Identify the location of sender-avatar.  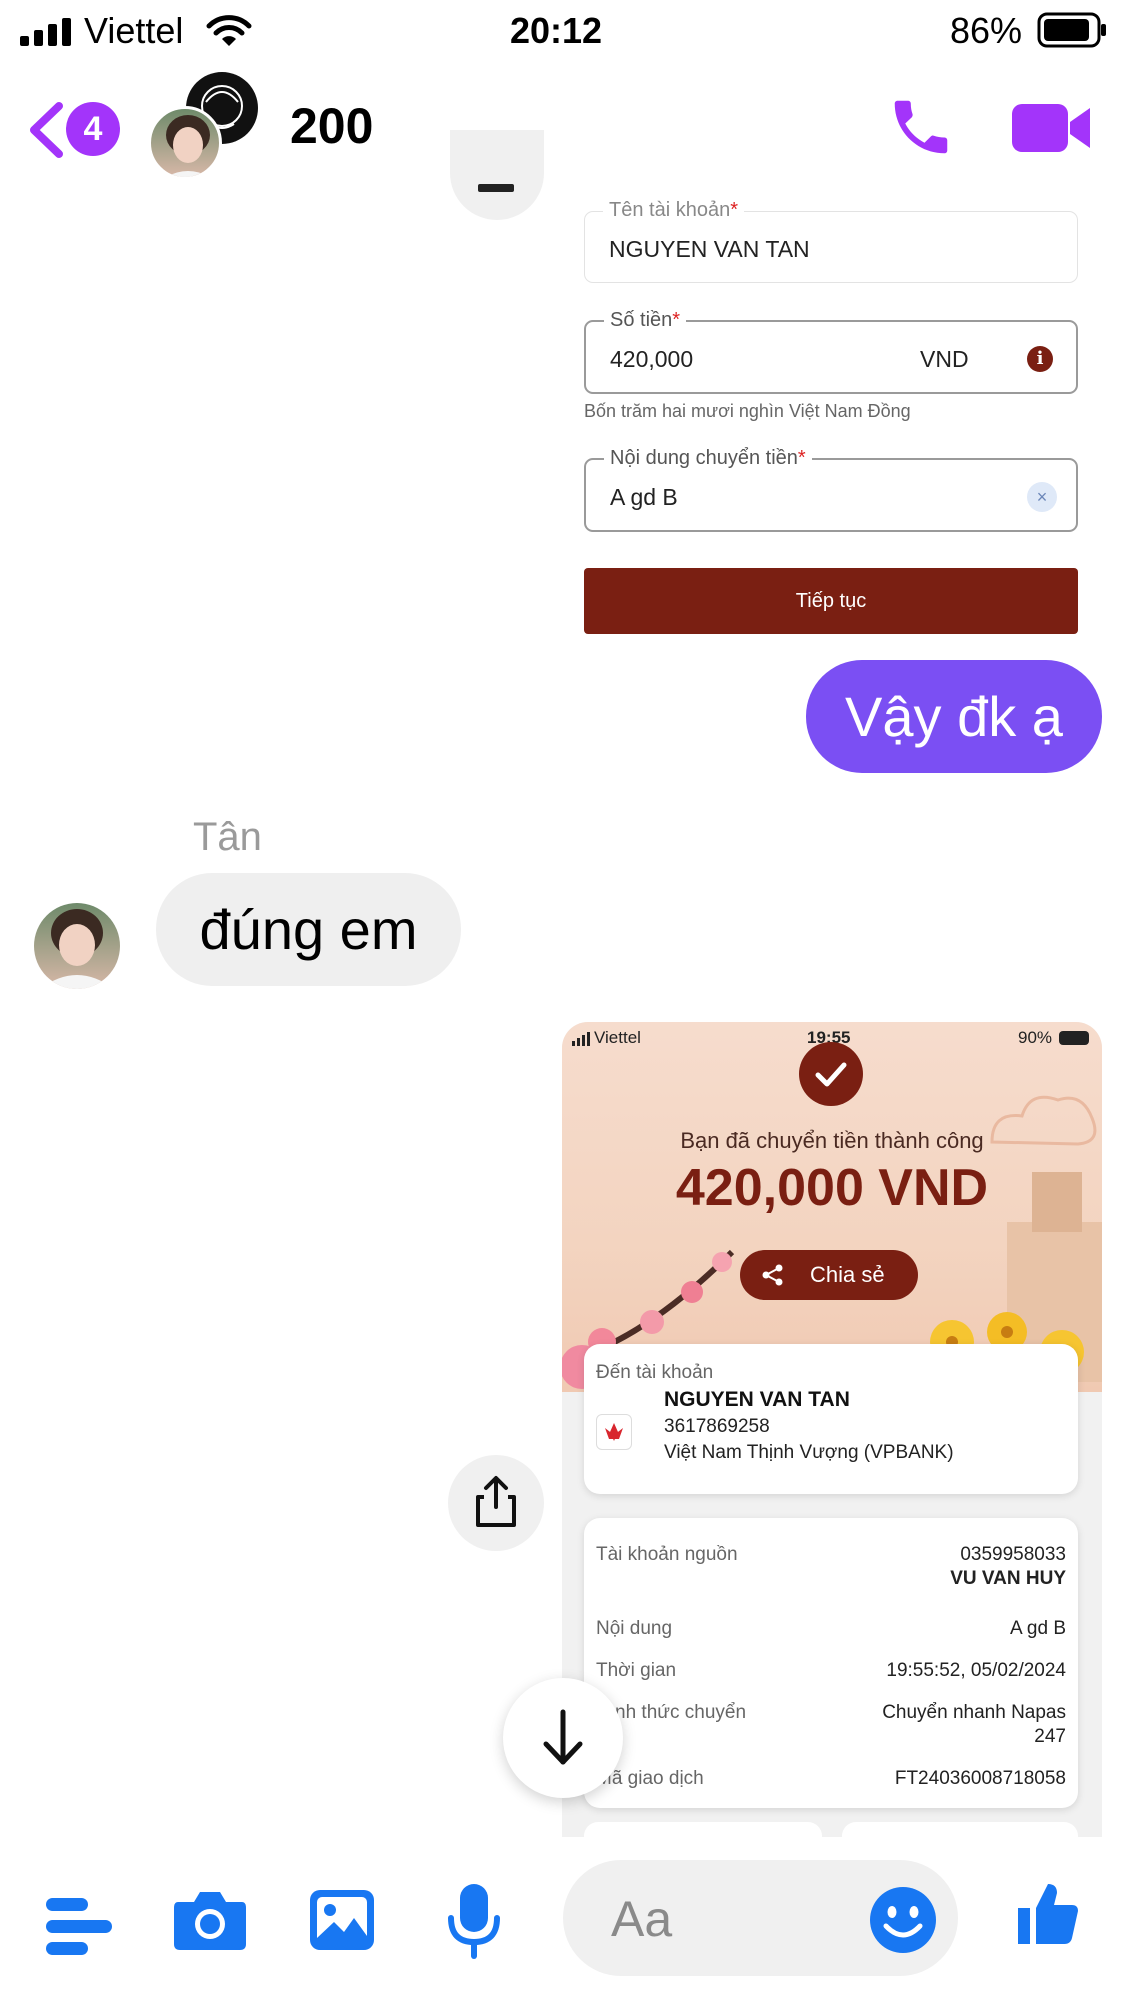
(77, 946).